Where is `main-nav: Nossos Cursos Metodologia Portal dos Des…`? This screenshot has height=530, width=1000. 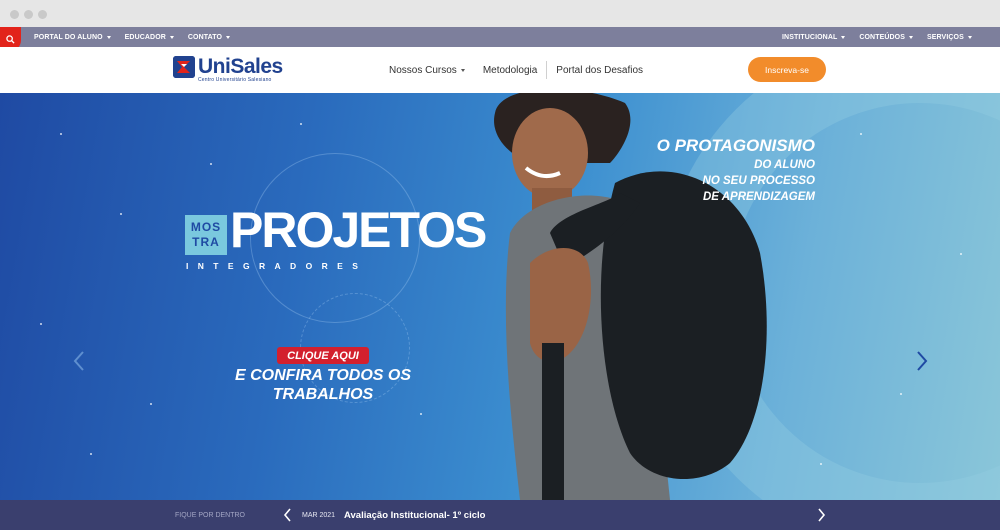
main-nav: Nossos Cursos Metodologia Portal dos Des… is located at coordinates (516, 70).